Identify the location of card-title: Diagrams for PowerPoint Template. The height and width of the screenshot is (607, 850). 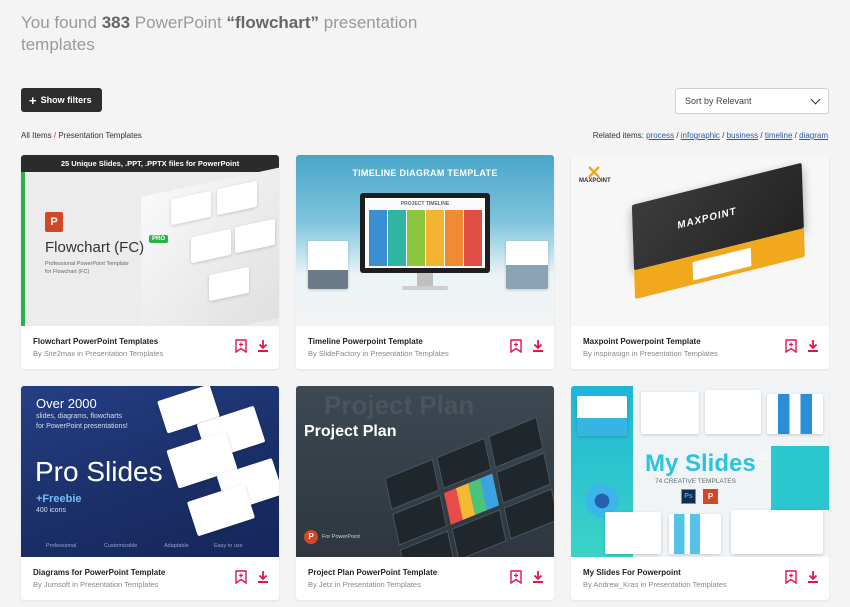
(99, 572).